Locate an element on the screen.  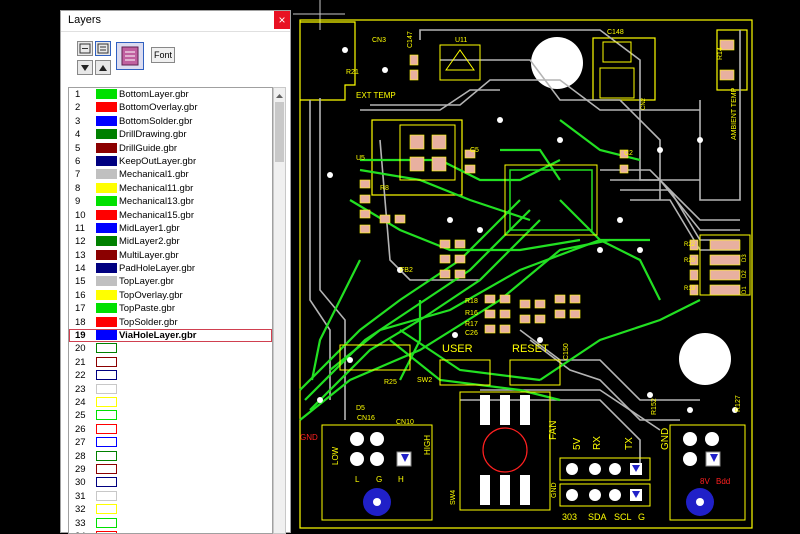
layer-row: 10 Mechanical15.gbr is located at coordinates (170, 215).